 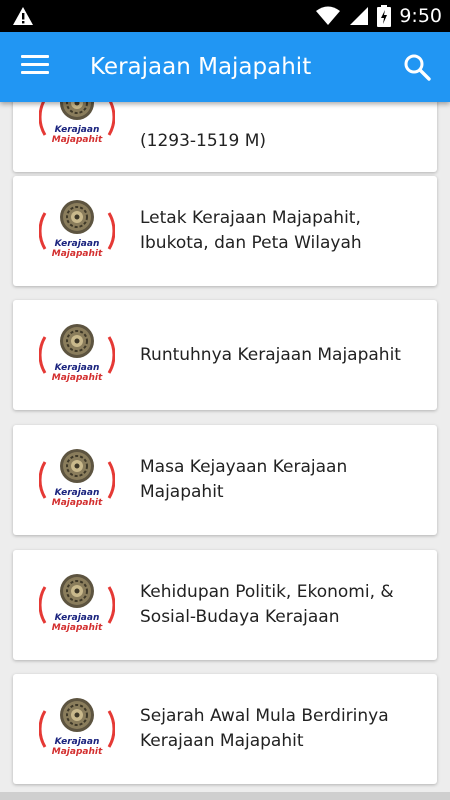 What do you see at coordinates (420, 16) in the screenshot?
I see `status-time: 9:50` at bounding box center [420, 16].